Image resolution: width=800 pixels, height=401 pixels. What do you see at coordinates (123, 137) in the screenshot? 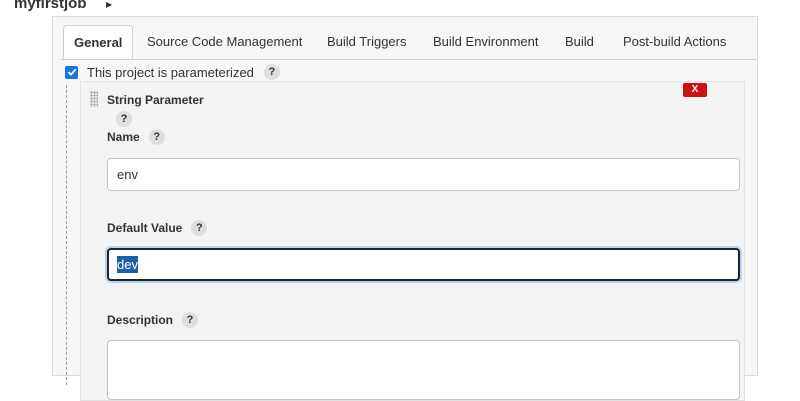
I see `name-label-text: Name` at bounding box center [123, 137].